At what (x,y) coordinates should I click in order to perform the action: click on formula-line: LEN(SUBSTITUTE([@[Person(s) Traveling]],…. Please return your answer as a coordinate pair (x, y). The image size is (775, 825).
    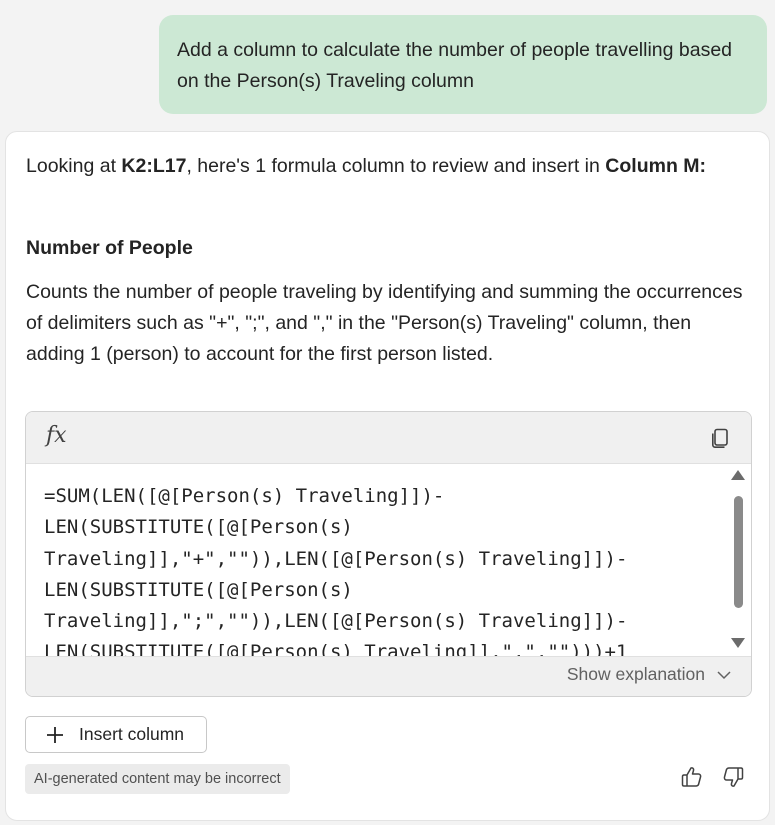
    Looking at the image, I should click on (336, 648).